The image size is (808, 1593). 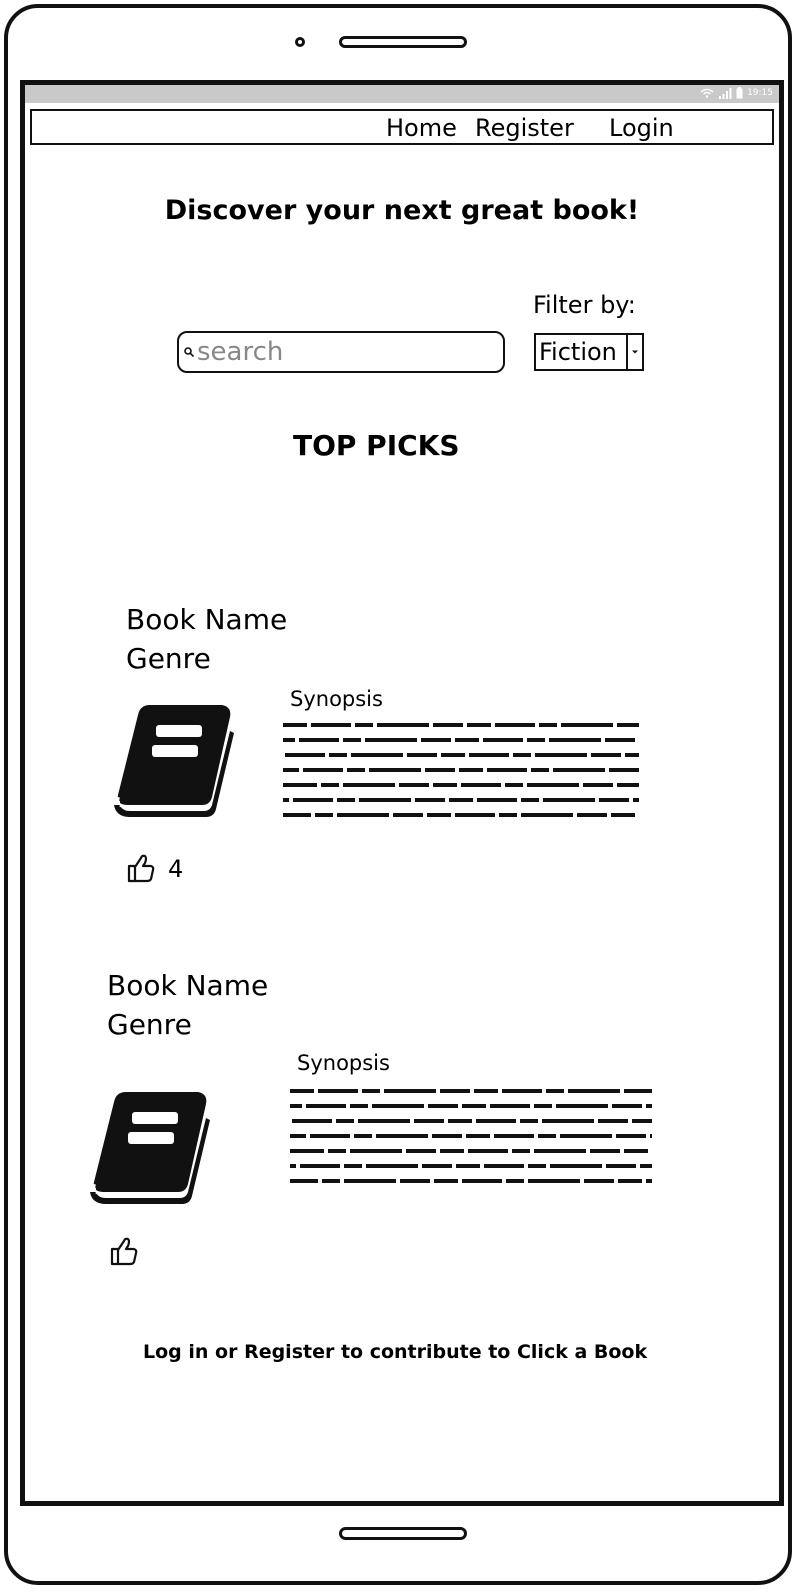 I want to click on speaker, so click(x=403, y=42).